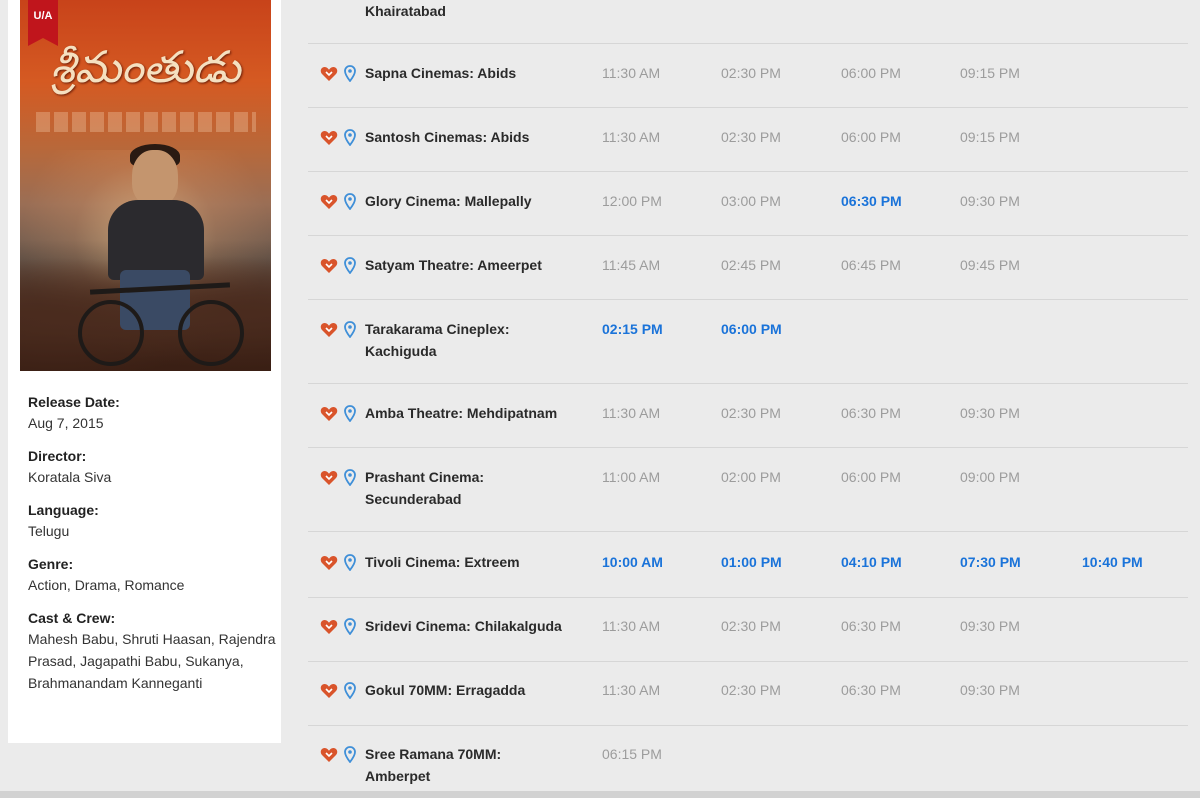  Describe the element at coordinates (49, 531) in the screenshot. I see `movie-detail-value: Telugu` at that location.